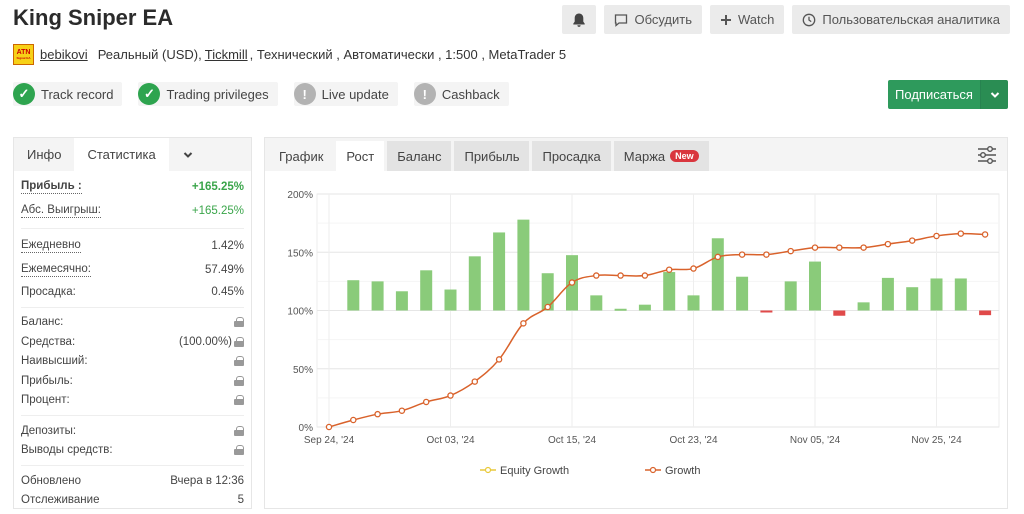 This screenshot has height=514, width=1024. What do you see at coordinates (149, 54) in the screenshot?
I see `account-type: Реальный (USD),` at bounding box center [149, 54].